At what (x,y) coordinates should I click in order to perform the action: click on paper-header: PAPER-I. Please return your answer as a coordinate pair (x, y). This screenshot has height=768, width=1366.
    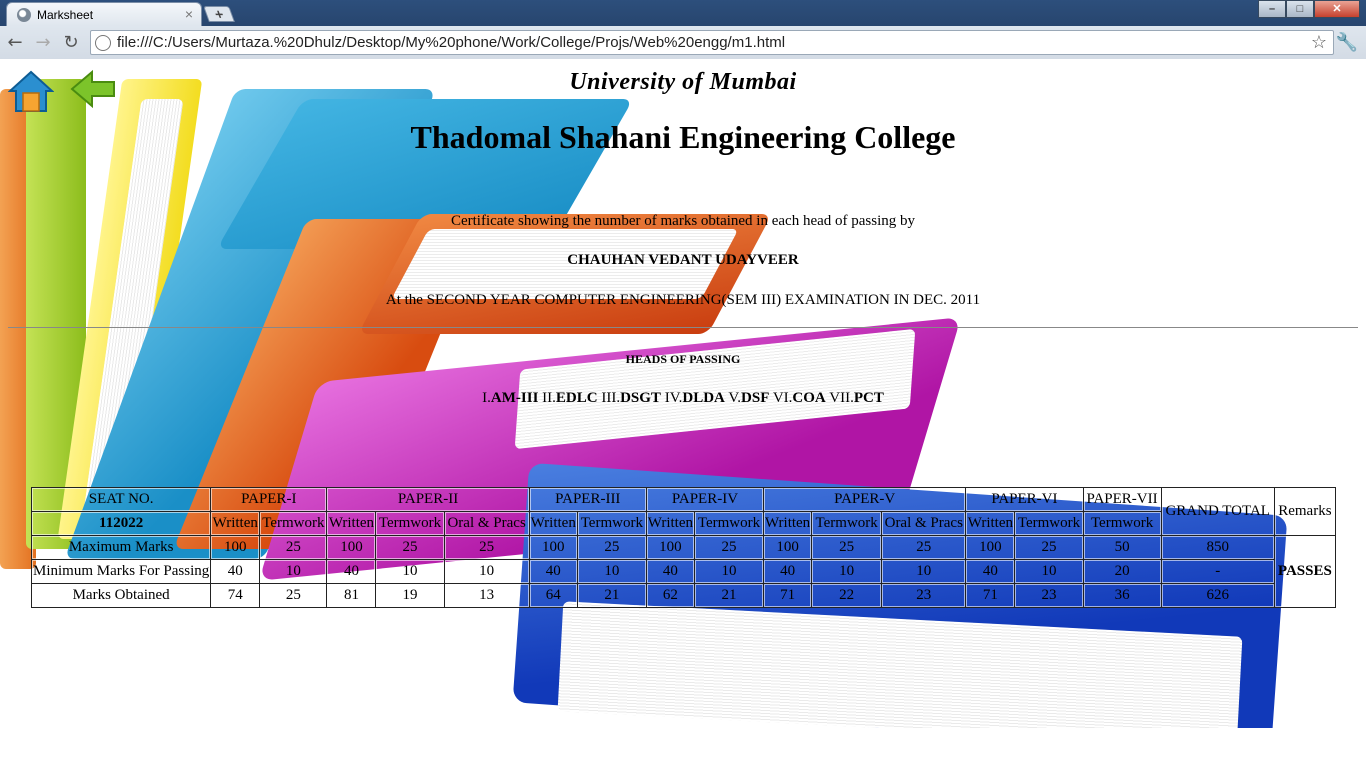
    Looking at the image, I should click on (269, 499).